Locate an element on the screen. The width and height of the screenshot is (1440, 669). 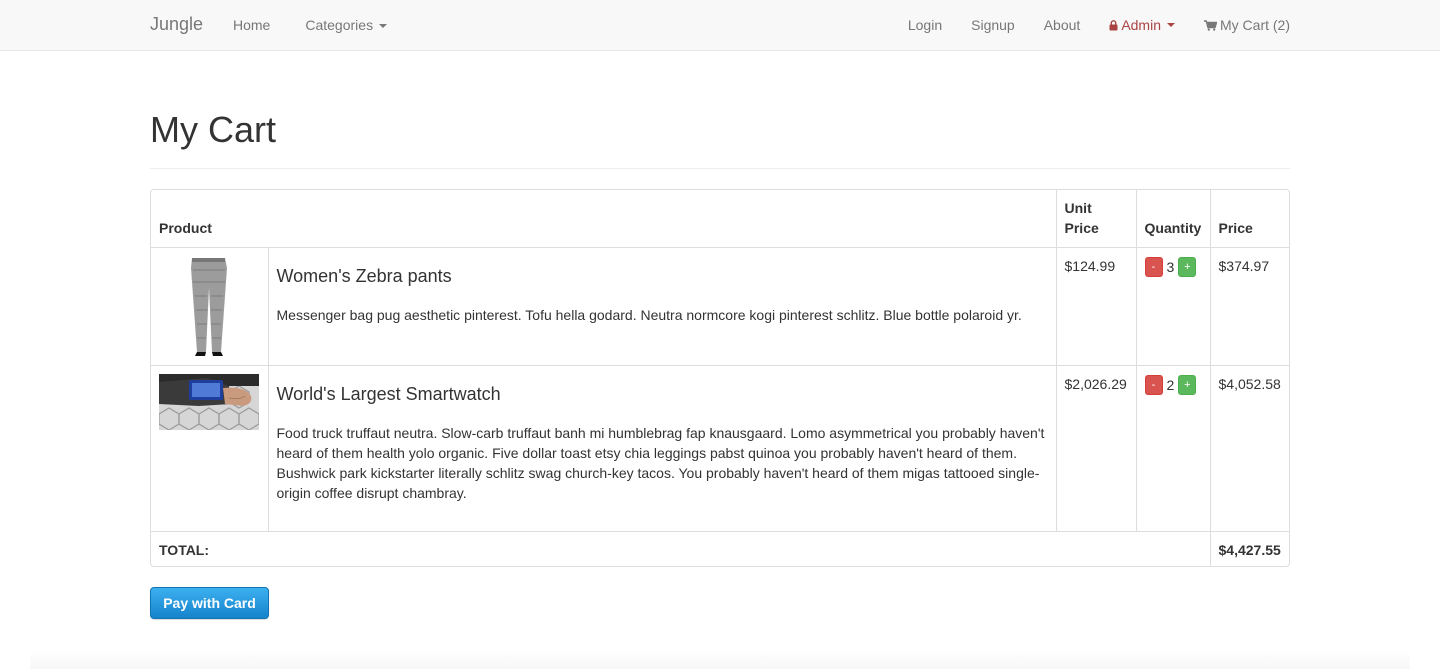
quantity-stepper: - 3 + is located at coordinates (1173, 267).